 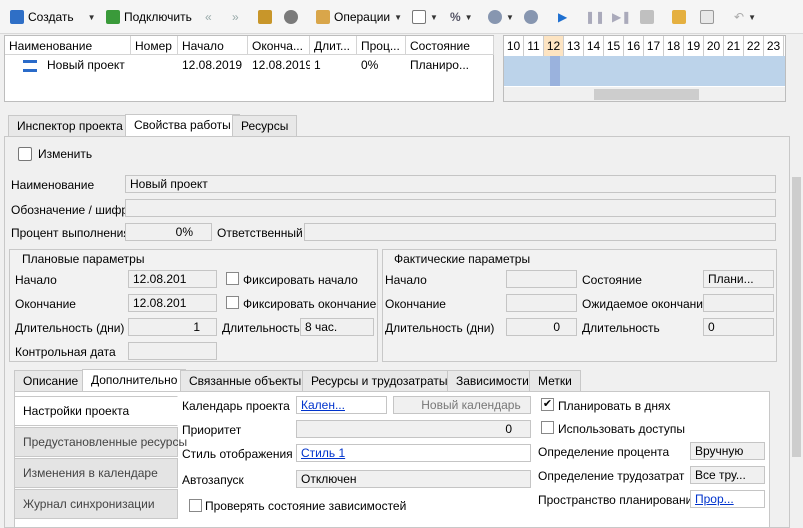 What do you see at coordinates (68, 45) in the screenshot?
I see `column-header: Наименование` at bounding box center [68, 45].